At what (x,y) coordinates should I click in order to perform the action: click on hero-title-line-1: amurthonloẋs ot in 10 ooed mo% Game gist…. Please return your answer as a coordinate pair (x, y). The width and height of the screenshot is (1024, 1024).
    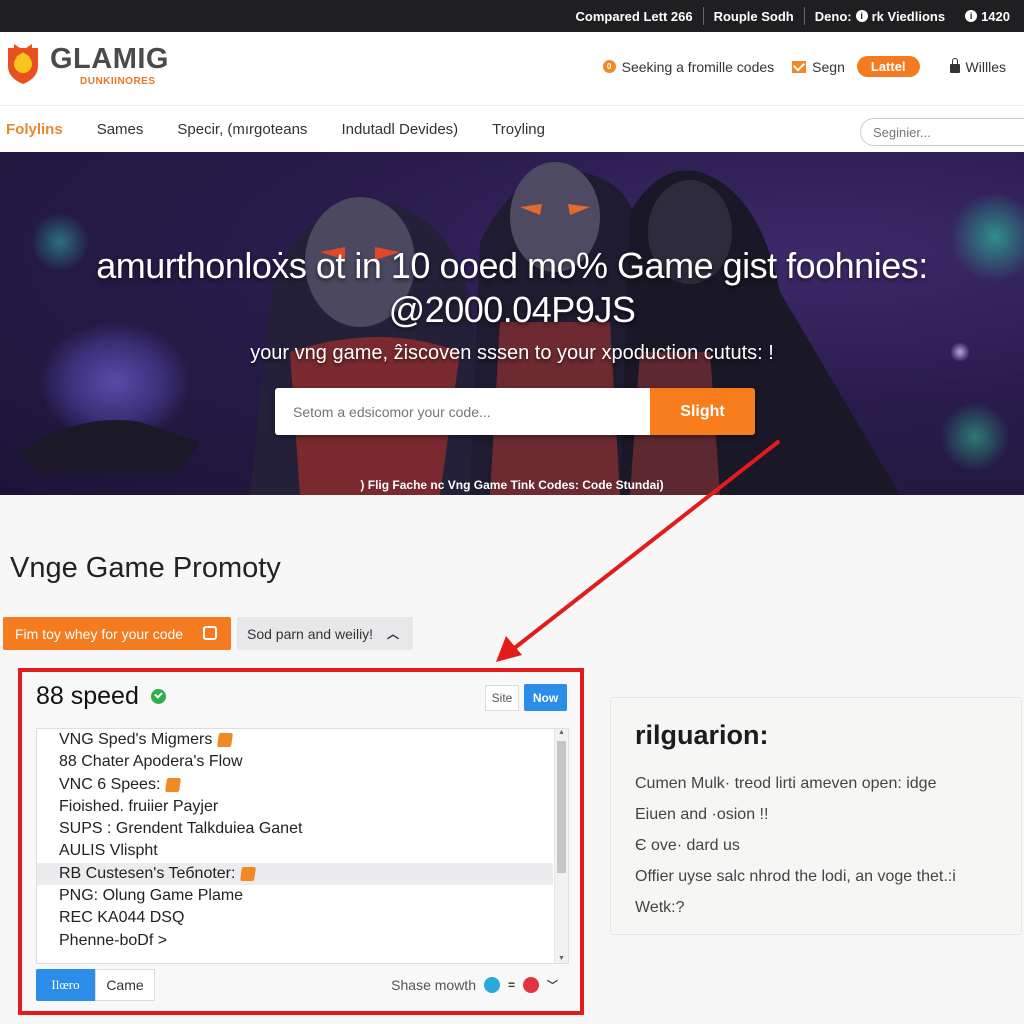
    Looking at the image, I should click on (512, 265).